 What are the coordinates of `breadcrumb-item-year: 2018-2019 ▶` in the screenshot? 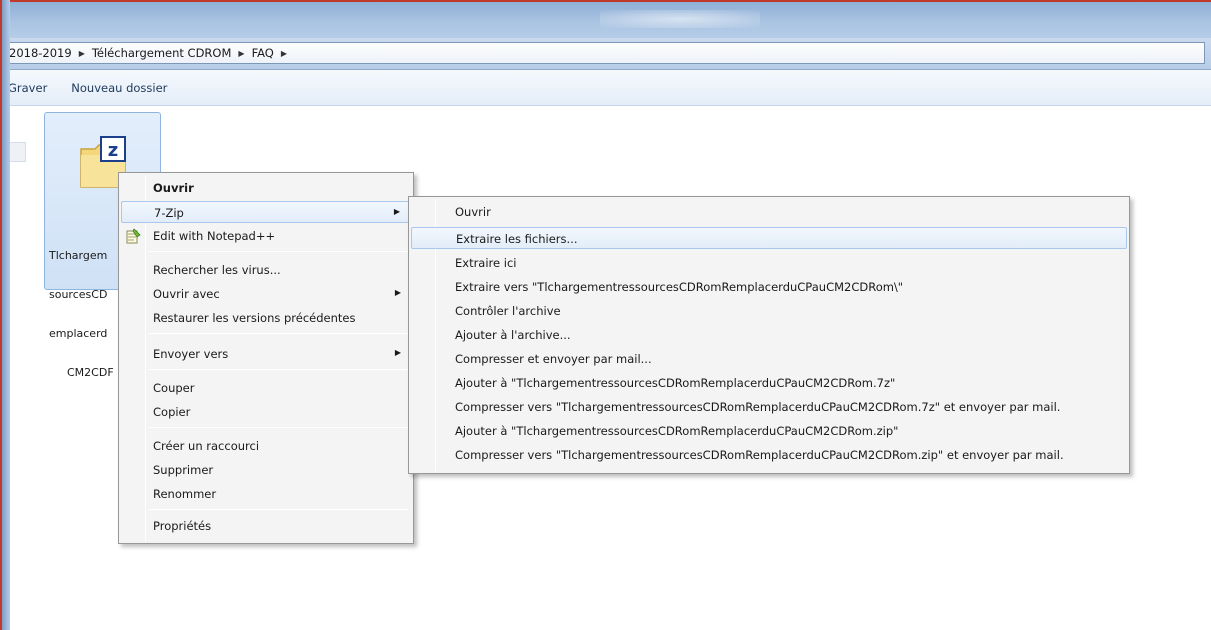 It's located at (50, 53).